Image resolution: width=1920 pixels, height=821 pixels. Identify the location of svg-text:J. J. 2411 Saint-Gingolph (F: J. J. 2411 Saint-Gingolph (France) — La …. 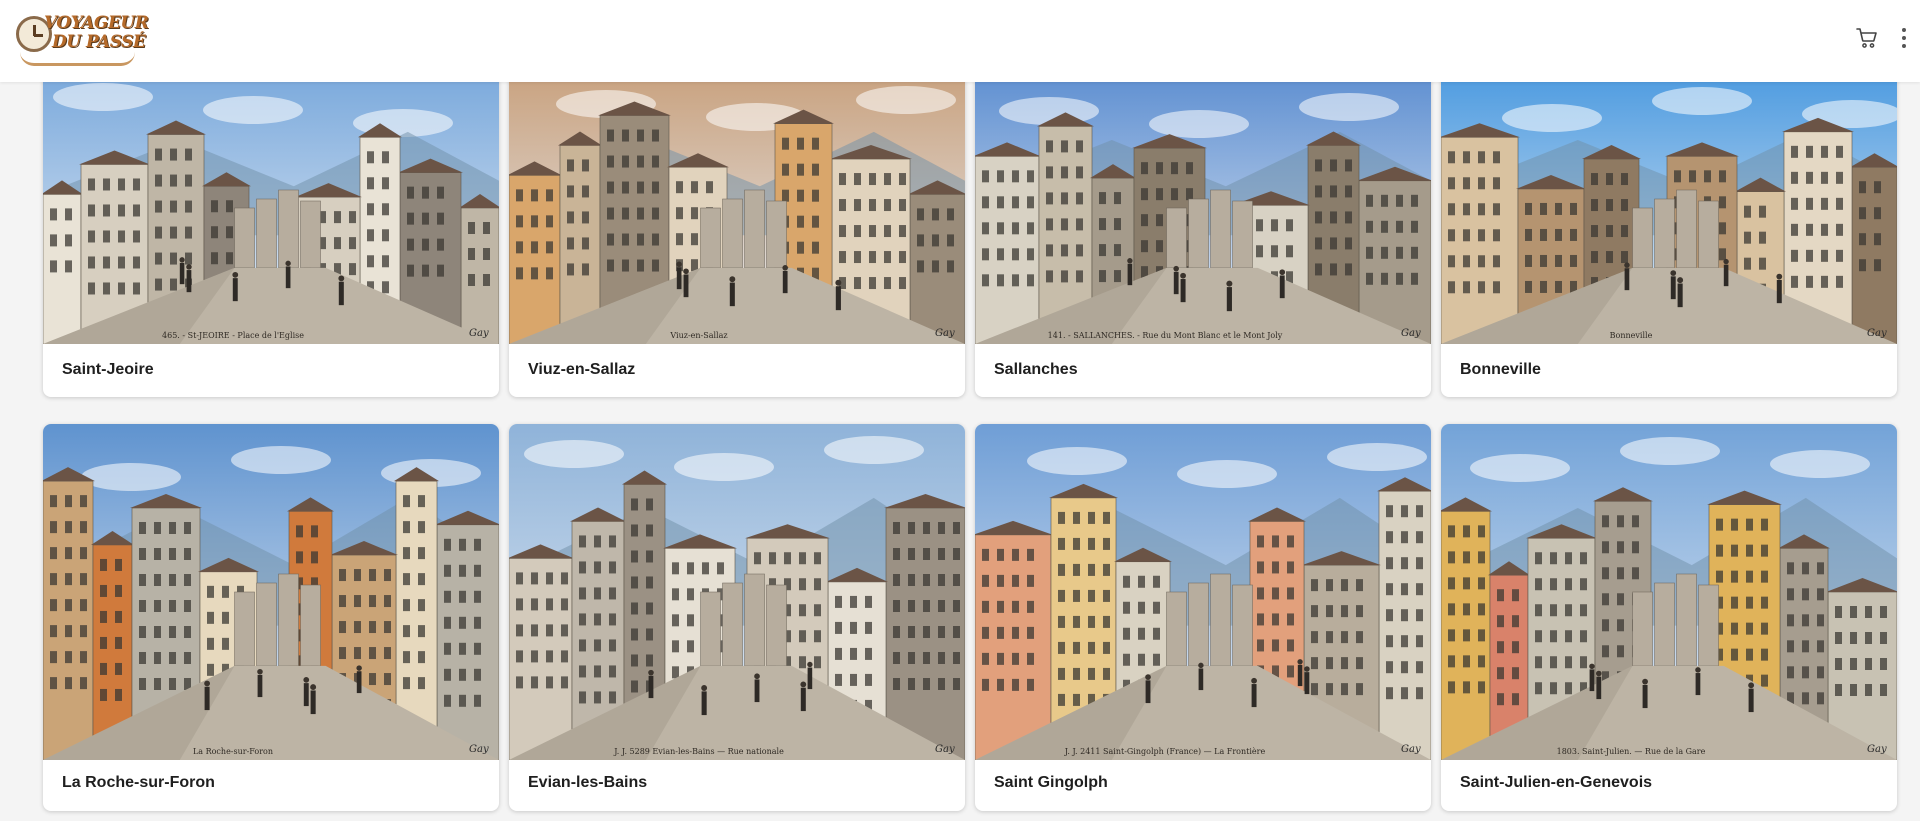
(1165, 751).